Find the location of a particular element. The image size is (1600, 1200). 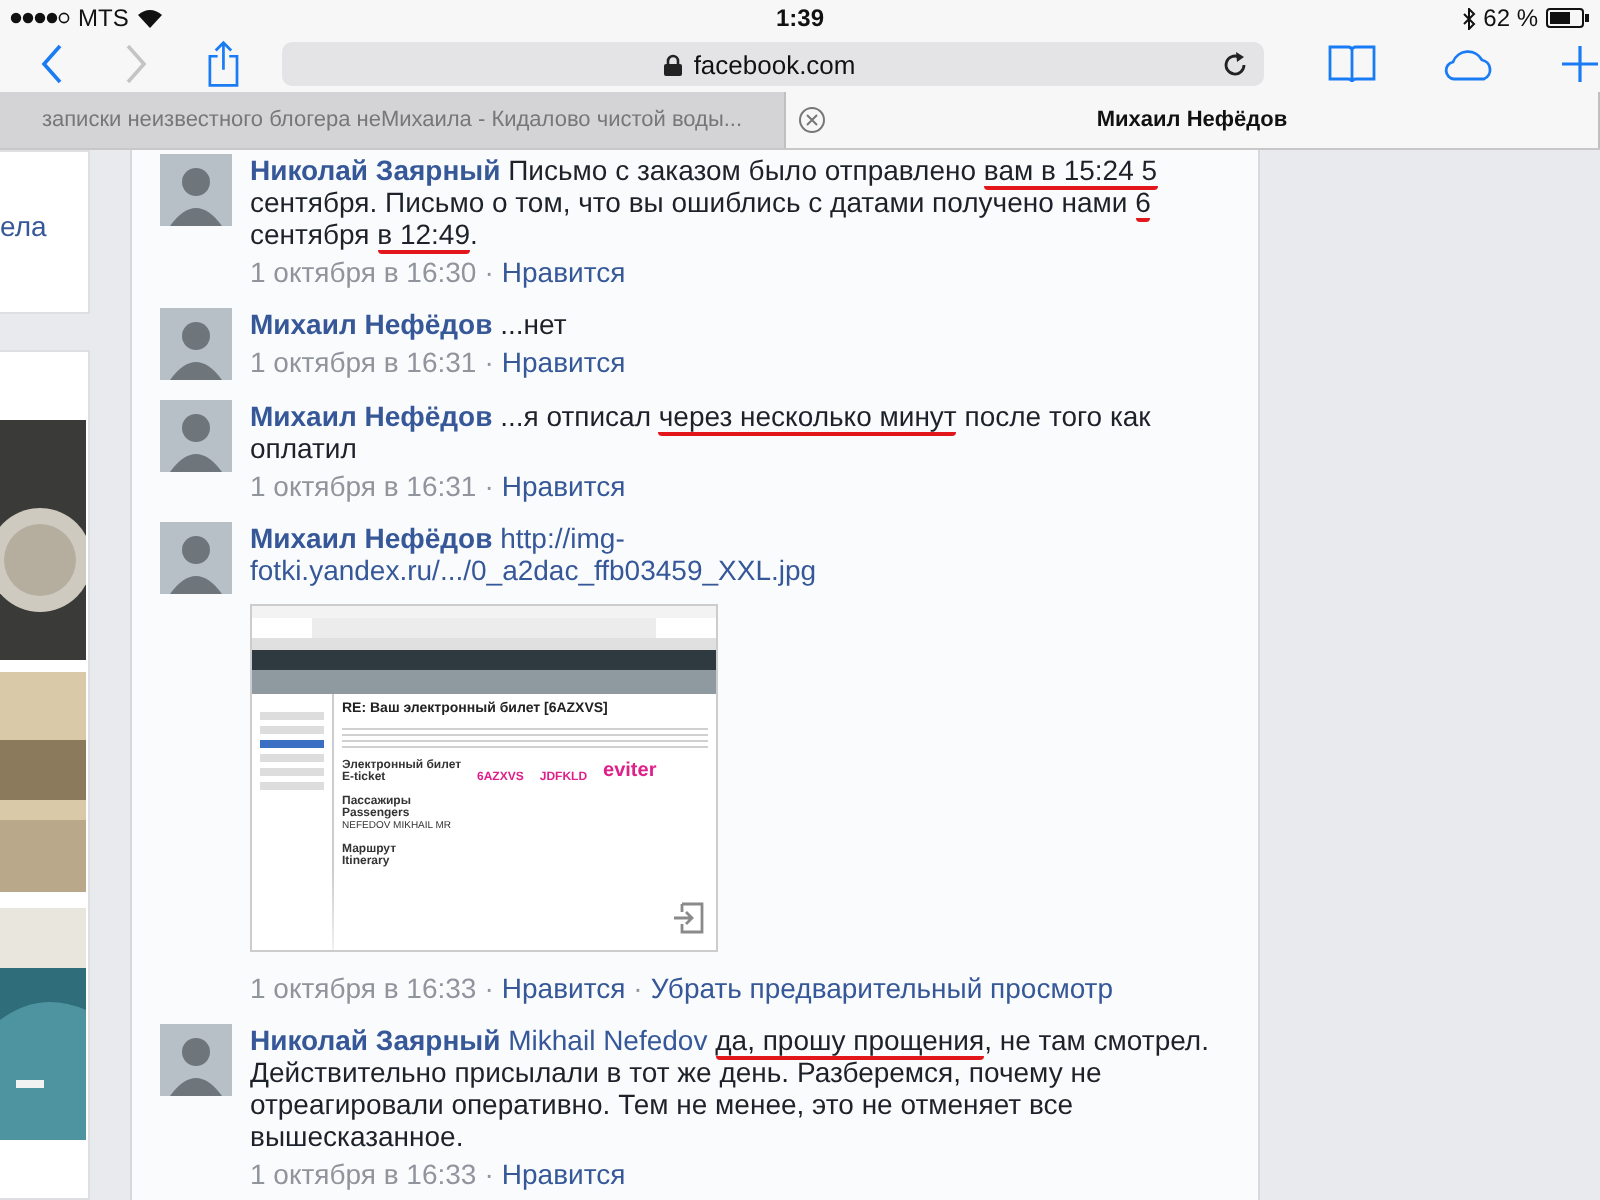

signal-icon is located at coordinates (40, 18).